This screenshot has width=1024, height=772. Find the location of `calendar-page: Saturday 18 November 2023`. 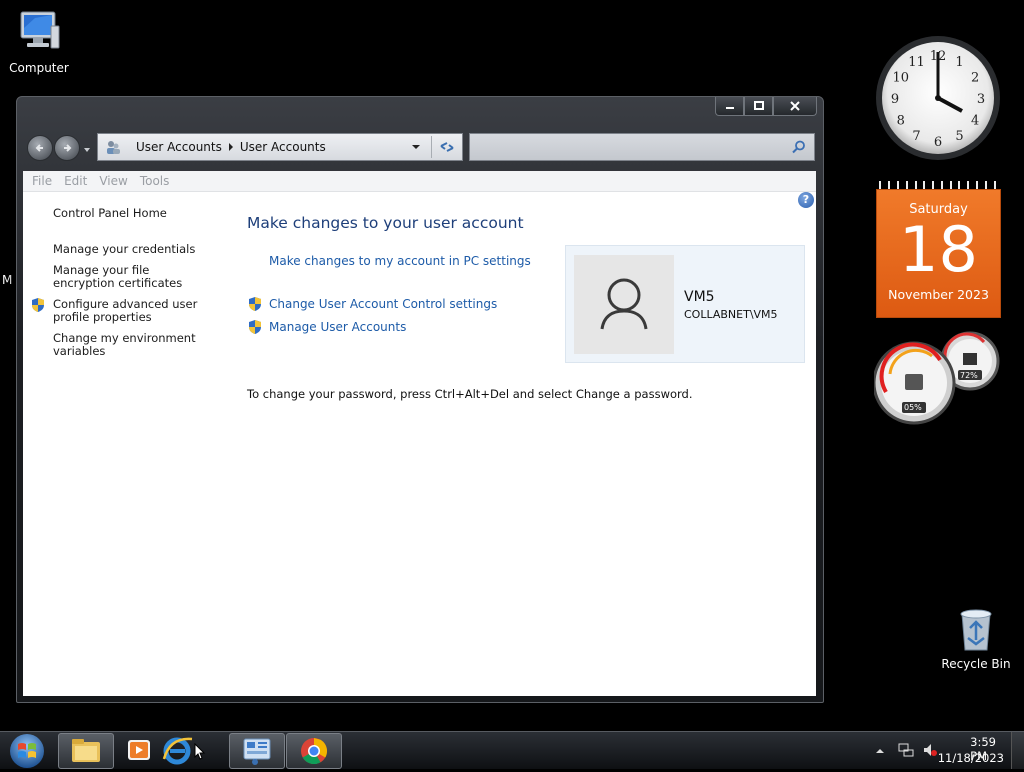

calendar-page: Saturday 18 November 2023 is located at coordinates (938, 253).